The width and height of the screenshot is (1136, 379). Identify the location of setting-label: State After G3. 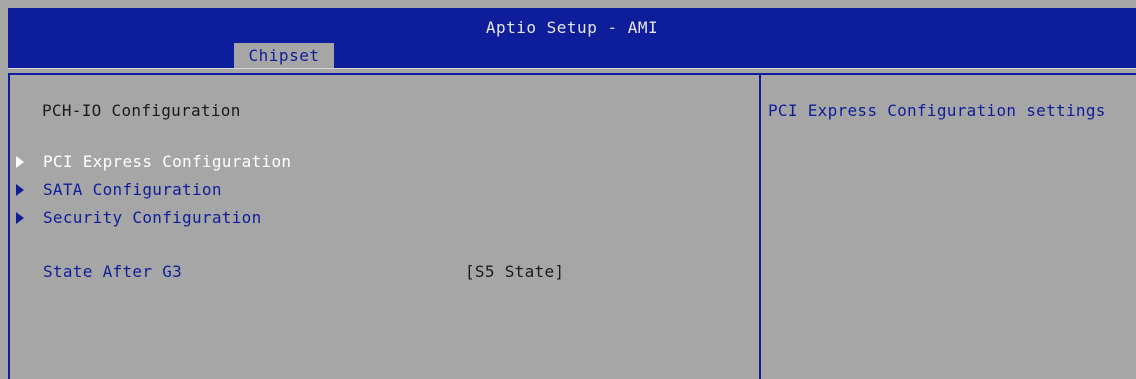
(113, 271).